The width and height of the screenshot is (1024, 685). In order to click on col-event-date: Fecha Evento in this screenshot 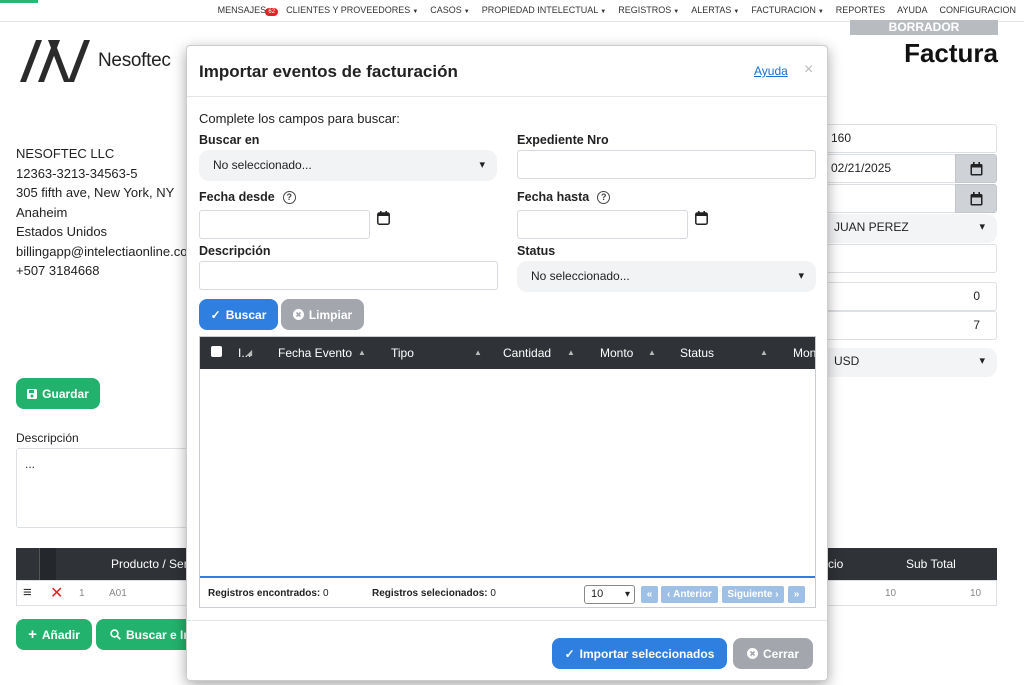, I will do `click(315, 353)`.